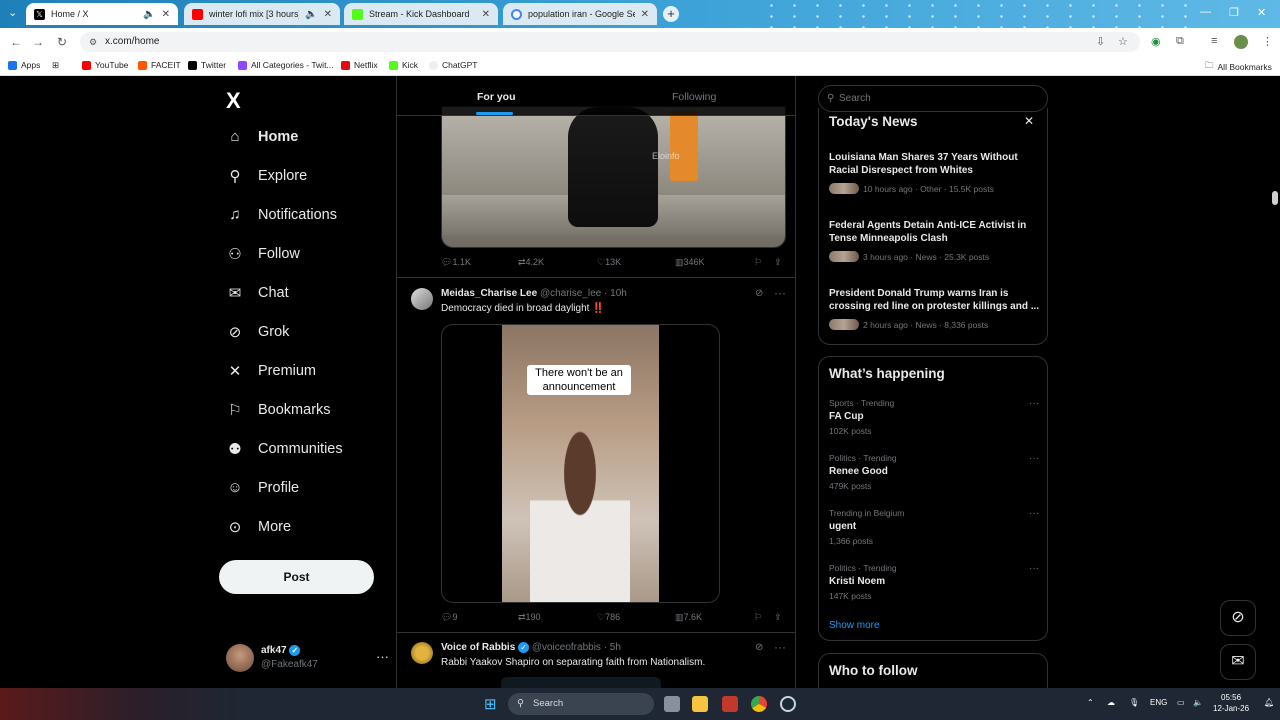 The height and width of the screenshot is (720, 1280). Describe the element at coordinates (842, 526) in the screenshot. I see `trend-name: ugent` at that location.